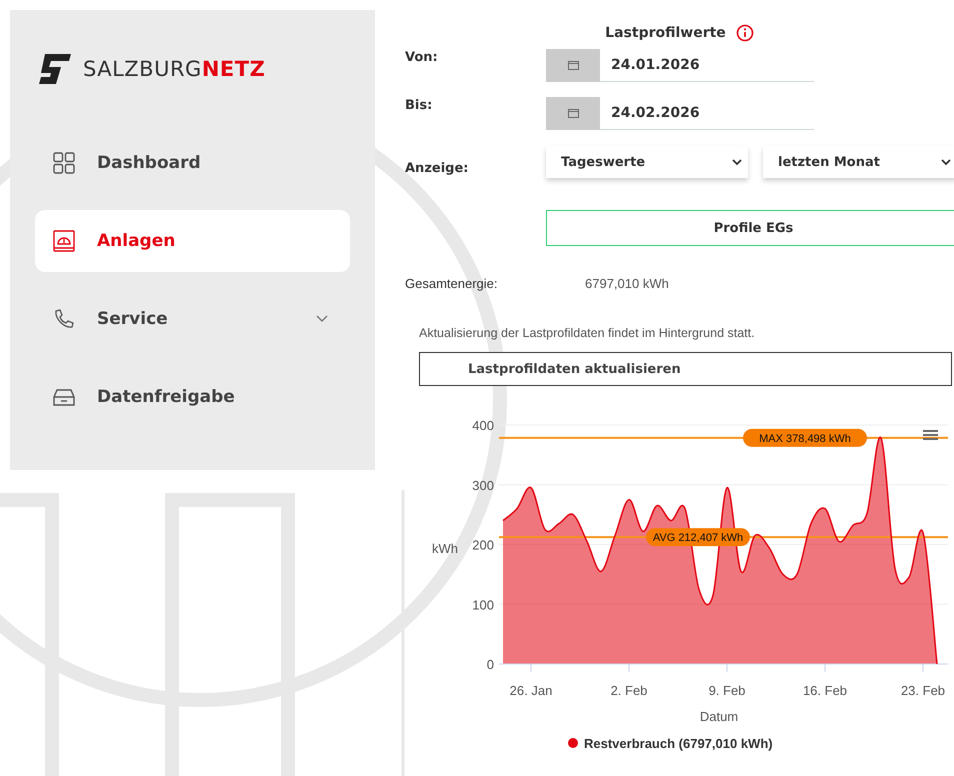 This screenshot has width=954, height=776. Describe the element at coordinates (419, 105) in the screenshot. I see `field-label: Bis:` at that location.